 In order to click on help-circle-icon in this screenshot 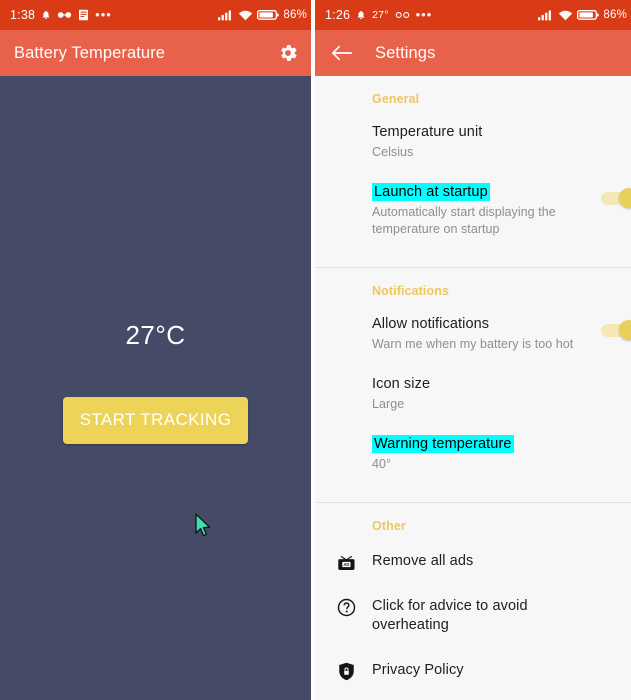, I will do `click(346, 607)`.